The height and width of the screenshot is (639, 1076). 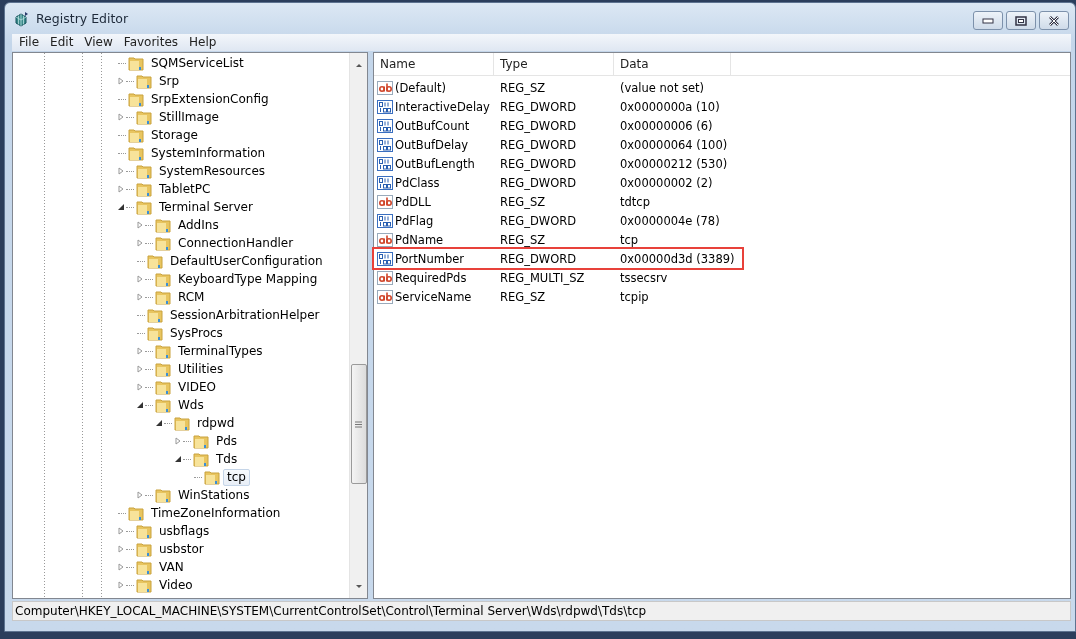 I want to click on menu-item: File, so click(x=31, y=42).